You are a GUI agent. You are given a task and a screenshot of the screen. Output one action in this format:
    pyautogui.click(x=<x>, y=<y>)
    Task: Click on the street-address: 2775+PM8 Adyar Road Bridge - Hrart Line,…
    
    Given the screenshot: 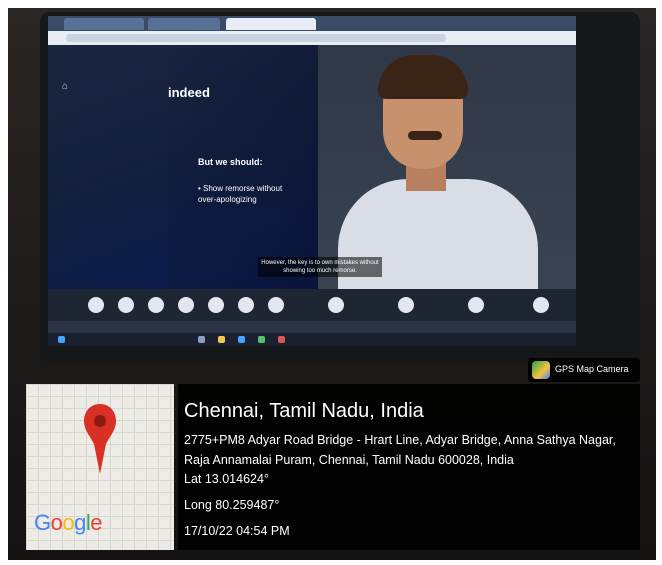 What is the action you would take?
    pyautogui.click(x=400, y=450)
    